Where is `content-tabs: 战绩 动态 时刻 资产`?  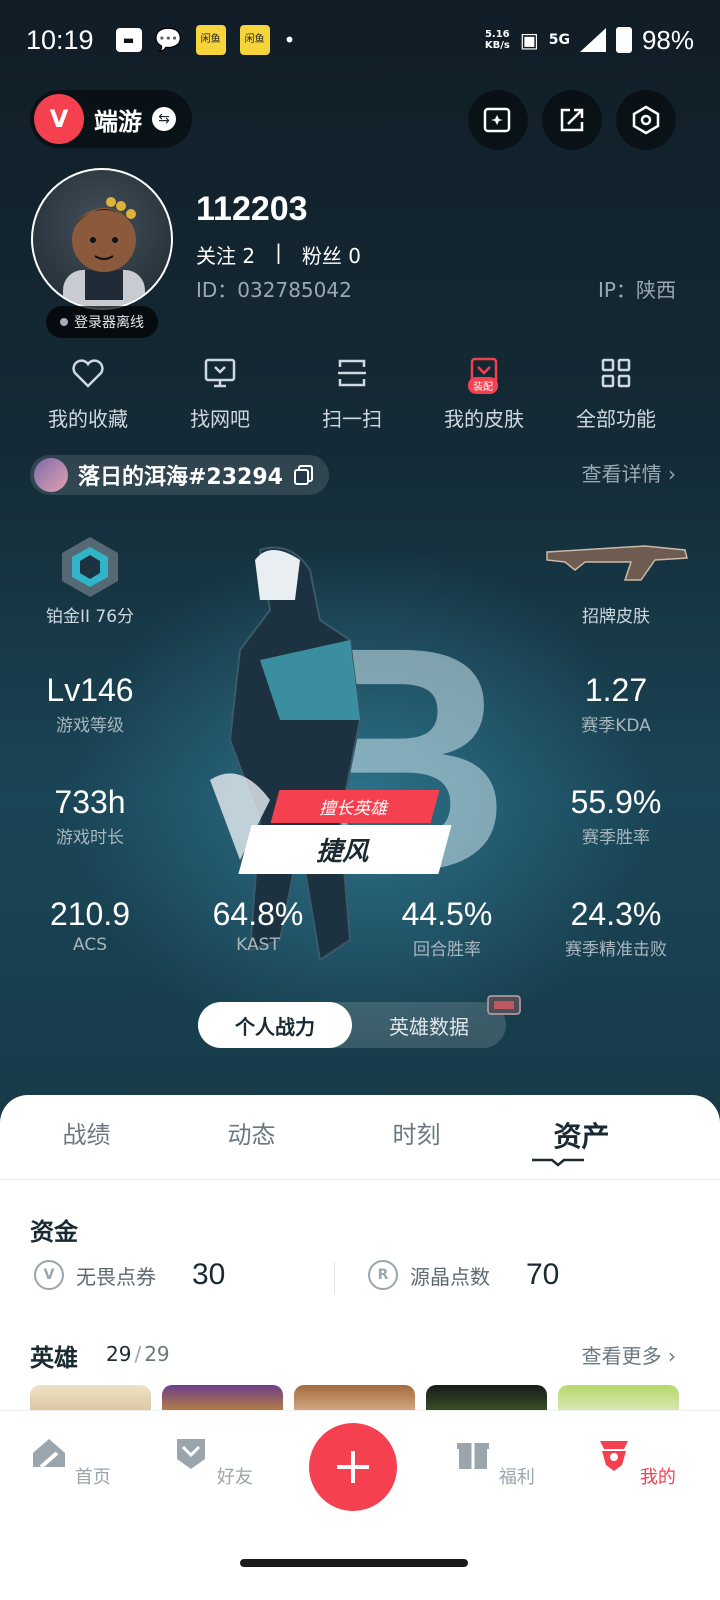
content-tabs: 战绩 动态 时刻 资产 is located at coordinates (360, 1135).